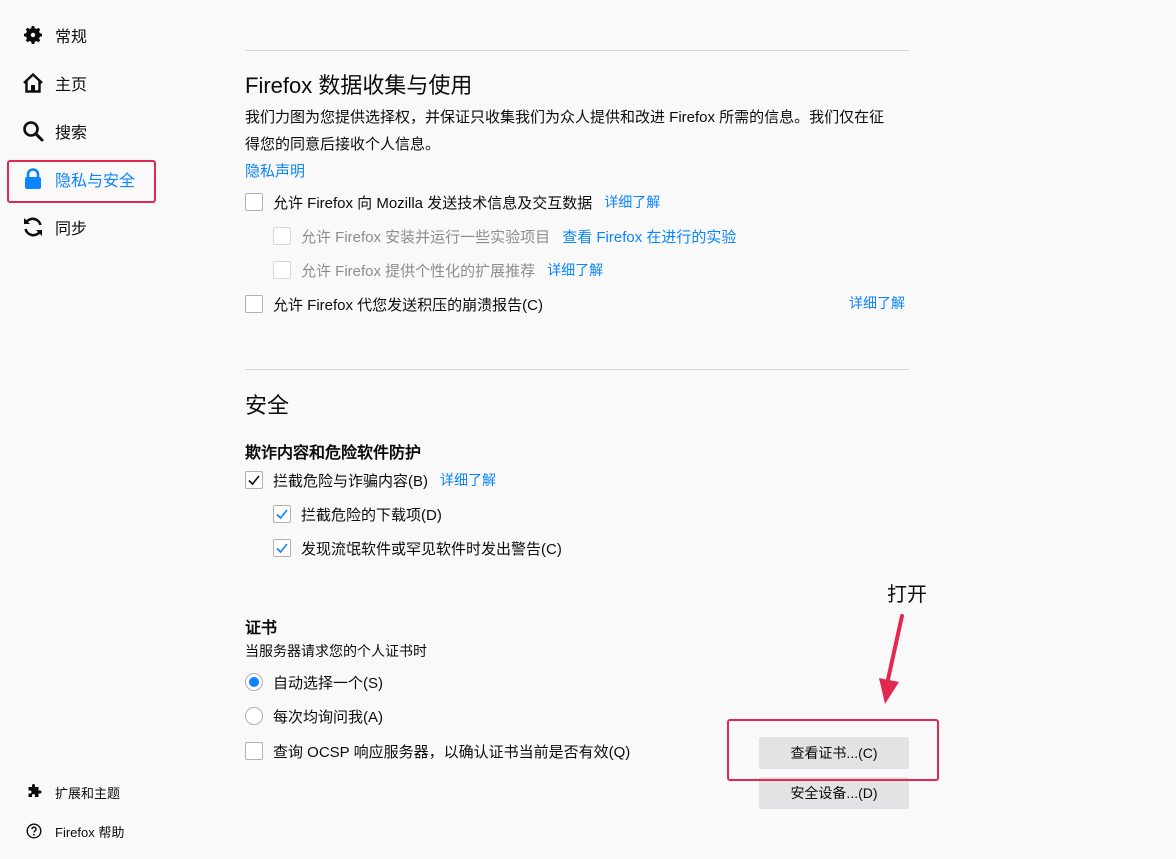 The height and width of the screenshot is (859, 1176). I want to click on view-certificates-highlight-annotation, so click(833, 750).